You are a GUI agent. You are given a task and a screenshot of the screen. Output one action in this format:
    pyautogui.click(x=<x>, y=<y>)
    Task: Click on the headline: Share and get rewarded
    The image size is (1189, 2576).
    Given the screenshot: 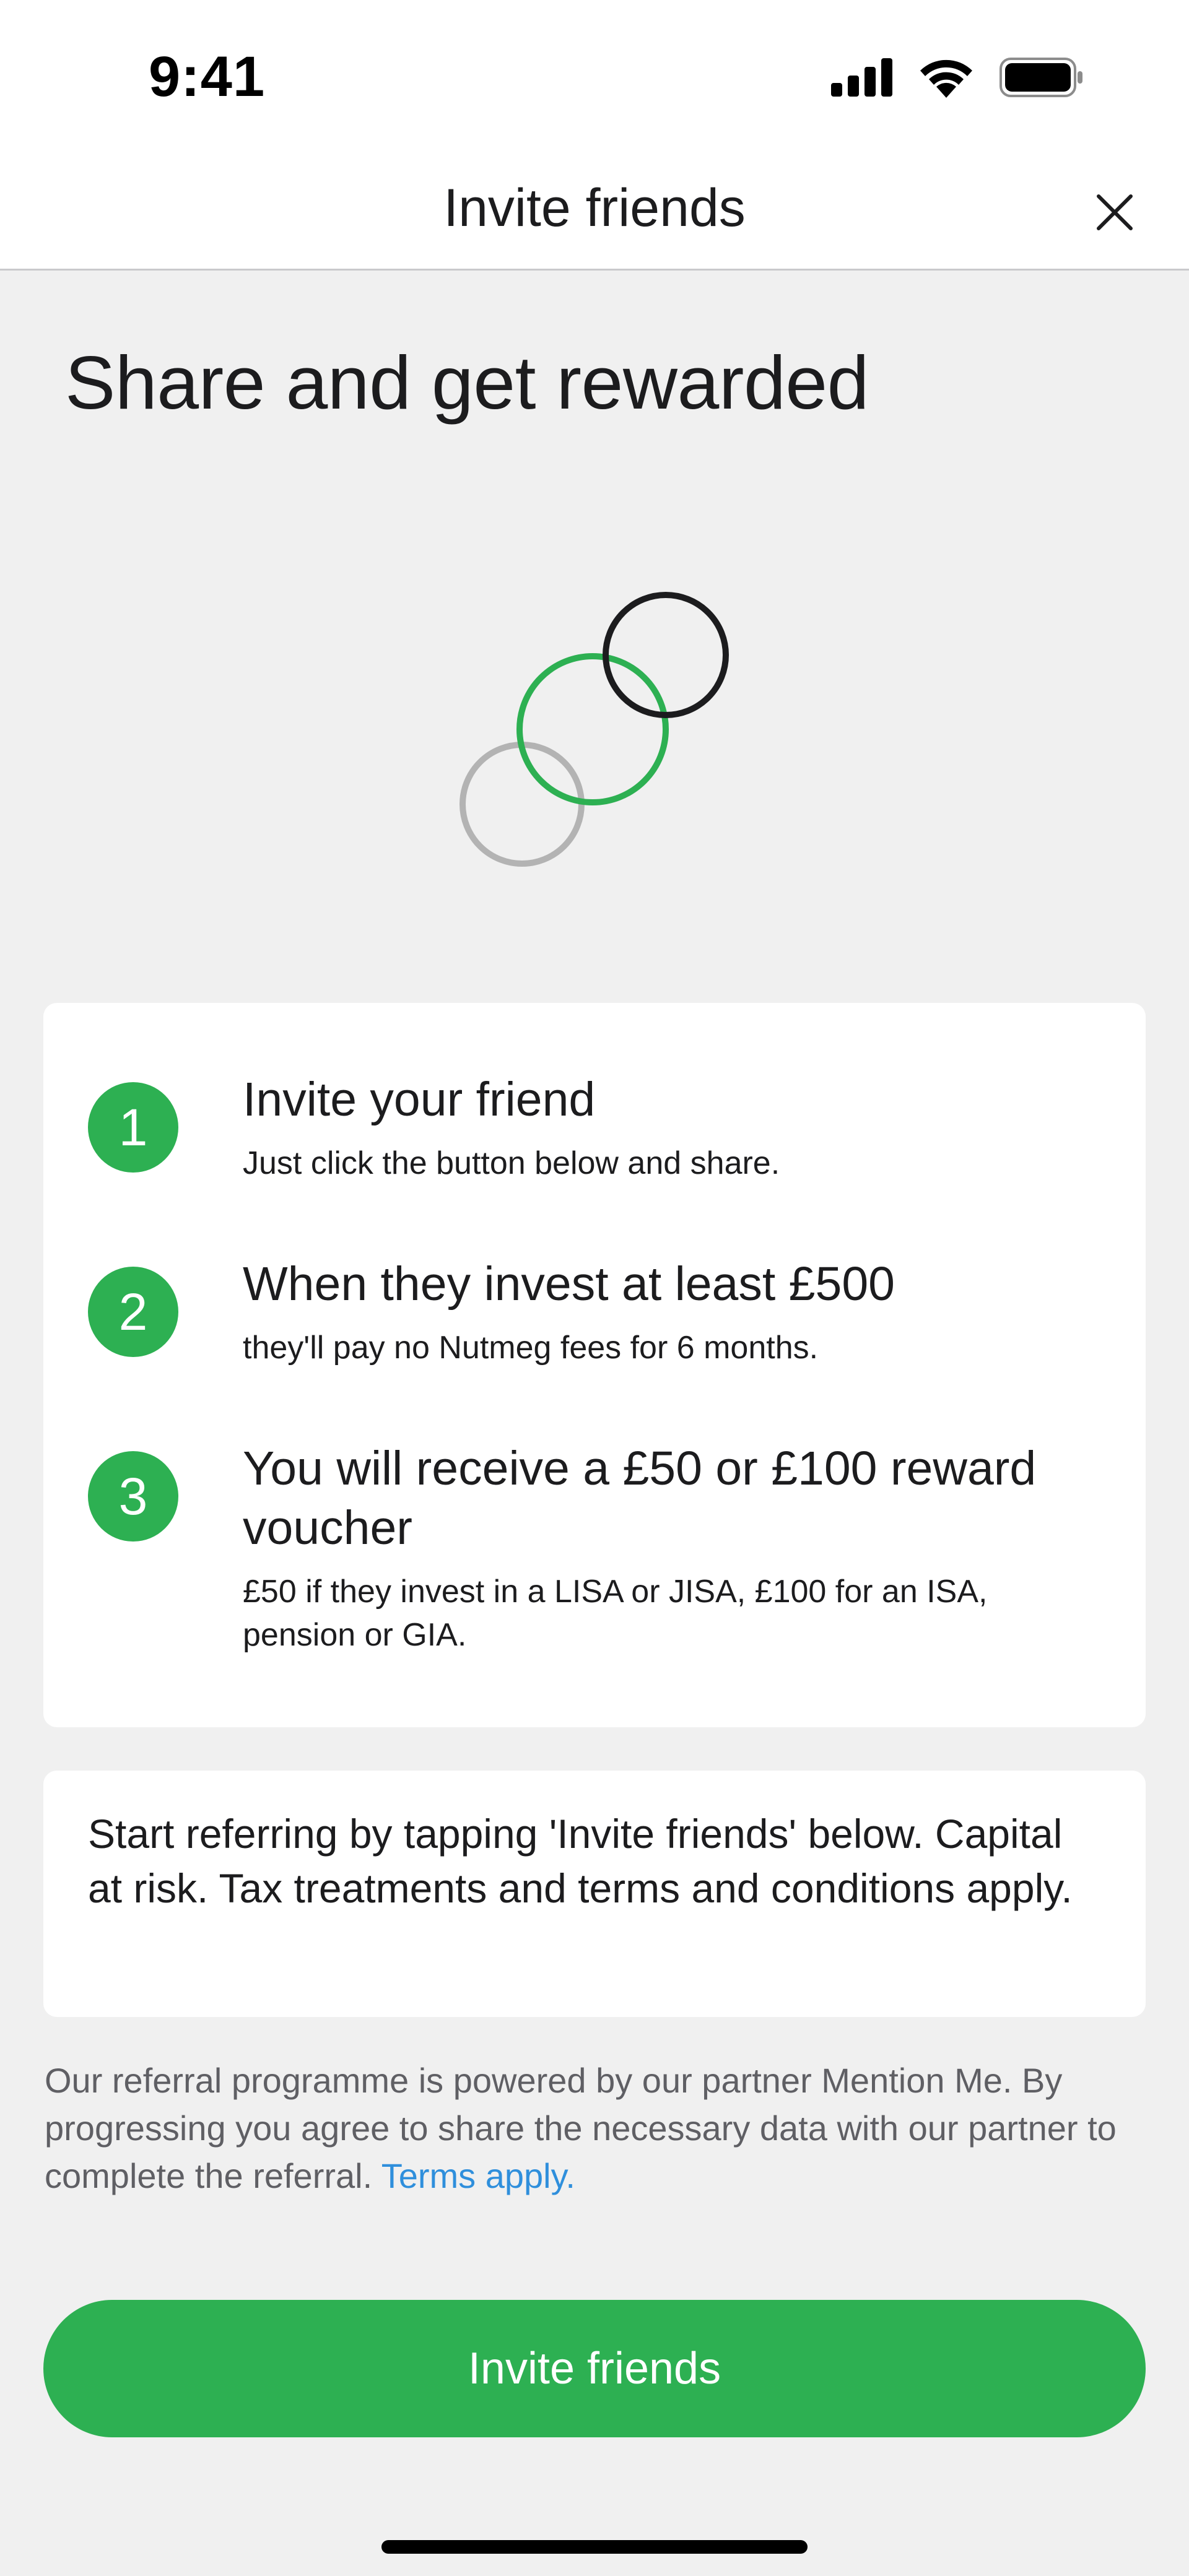 What is the action you would take?
    pyautogui.click(x=467, y=382)
    